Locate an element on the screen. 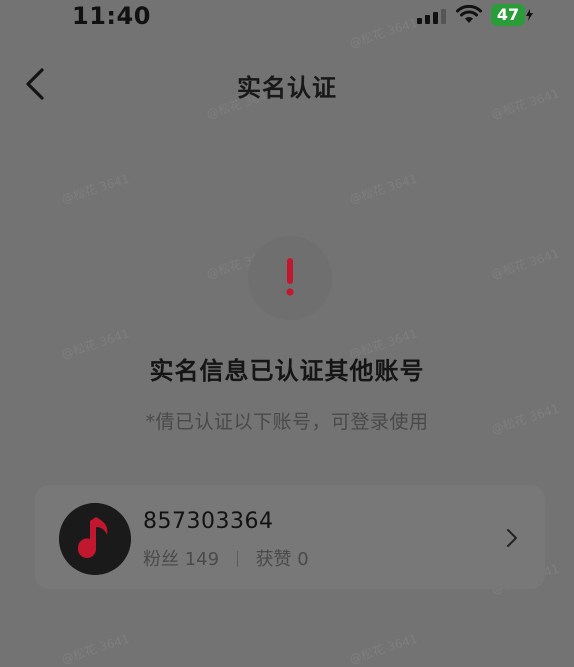 The height and width of the screenshot is (667, 574). likes-count: 0 is located at coordinates (303, 559).